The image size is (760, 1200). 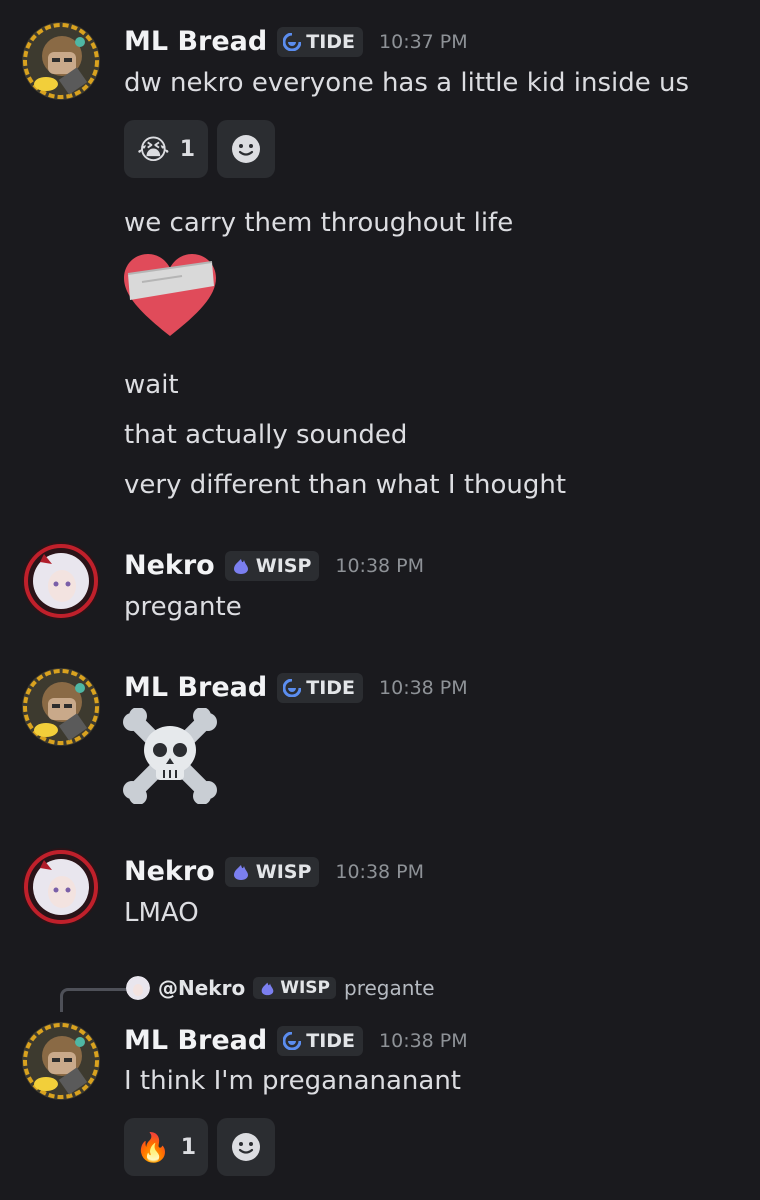 What do you see at coordinates (138, 988) in the screenshot?
I see `reply-avatar` at bounding box center [138, 988].